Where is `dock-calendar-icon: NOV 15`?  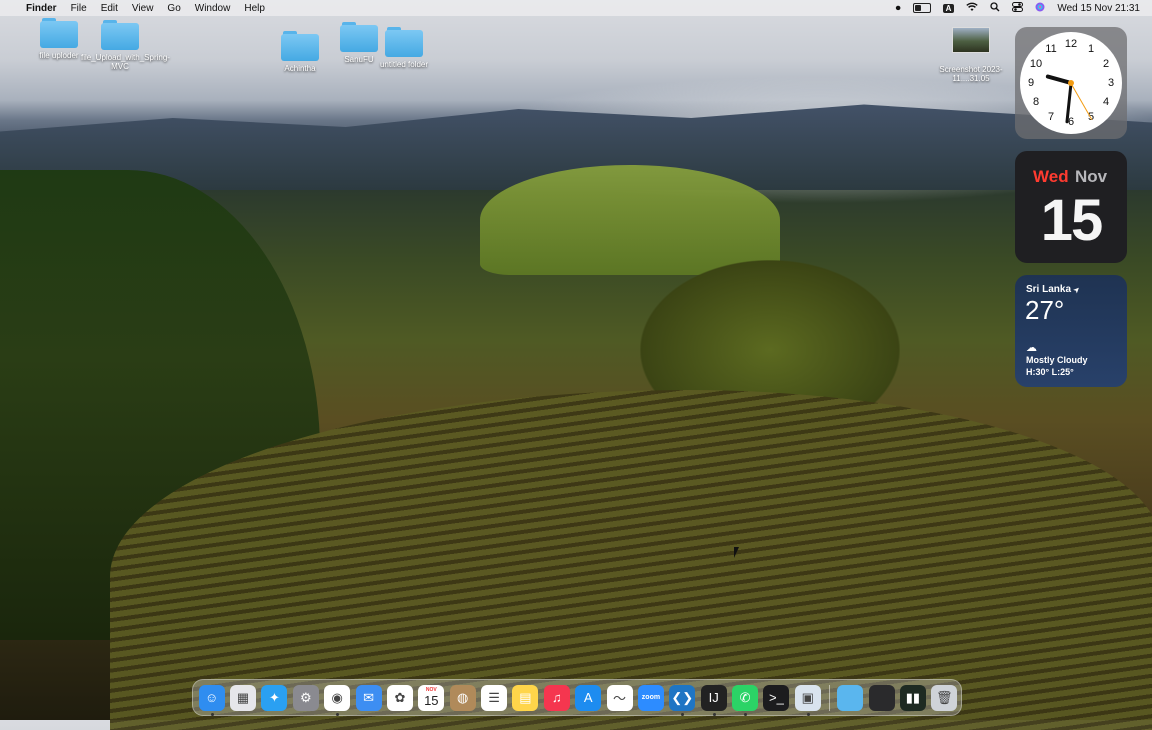
dock-calendar-icon: NOV 15 is located at coordinates (431, 697).